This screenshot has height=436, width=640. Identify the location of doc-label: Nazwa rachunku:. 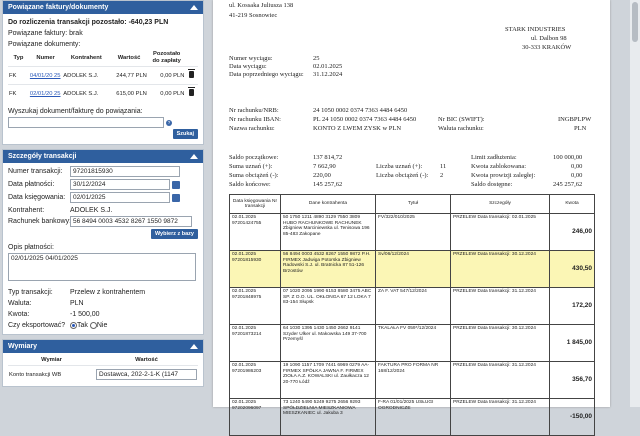
(252, 128).